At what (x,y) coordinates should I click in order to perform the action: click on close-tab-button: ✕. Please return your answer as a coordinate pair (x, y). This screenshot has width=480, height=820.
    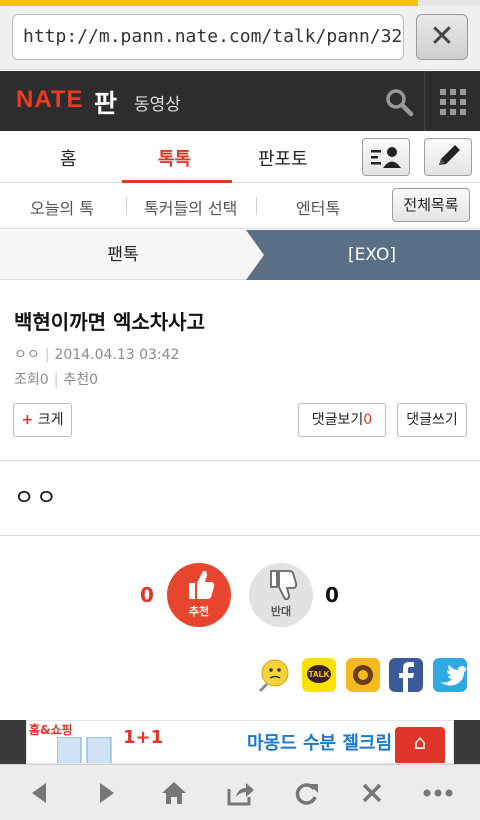
    Looking at the image, I should click on (442, 37).